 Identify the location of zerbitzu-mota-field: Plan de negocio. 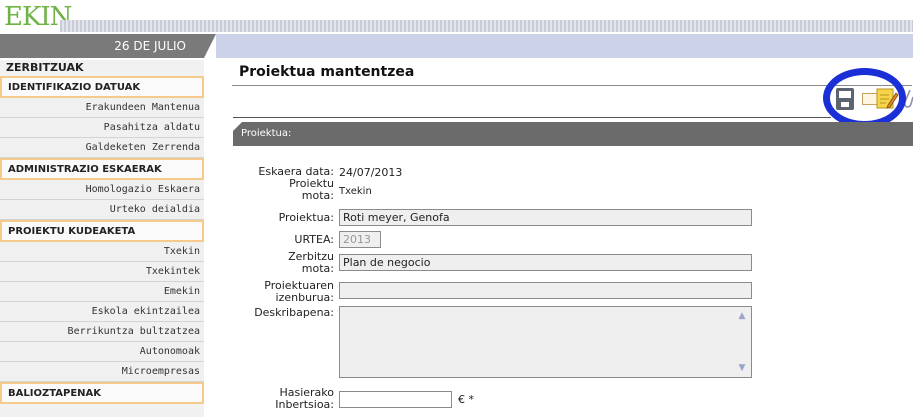
(545, 262).